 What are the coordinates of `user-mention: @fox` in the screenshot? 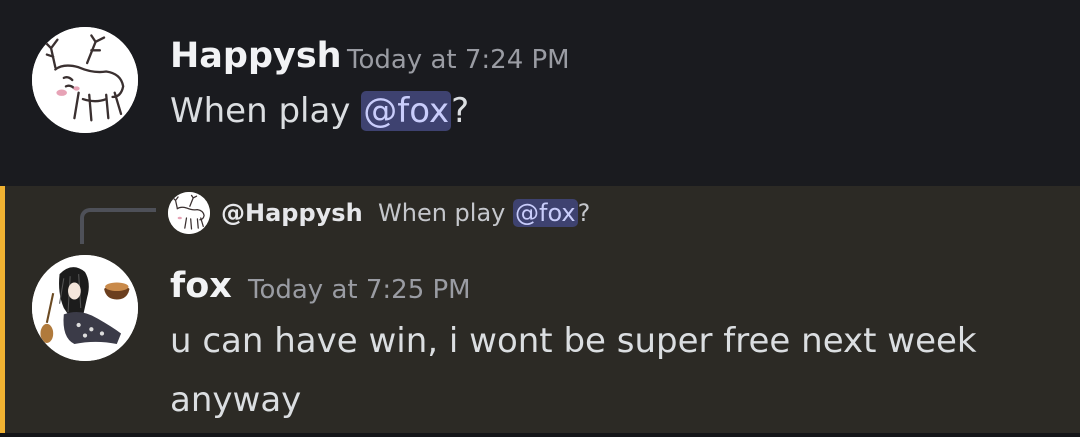 It's located at (406, 111).